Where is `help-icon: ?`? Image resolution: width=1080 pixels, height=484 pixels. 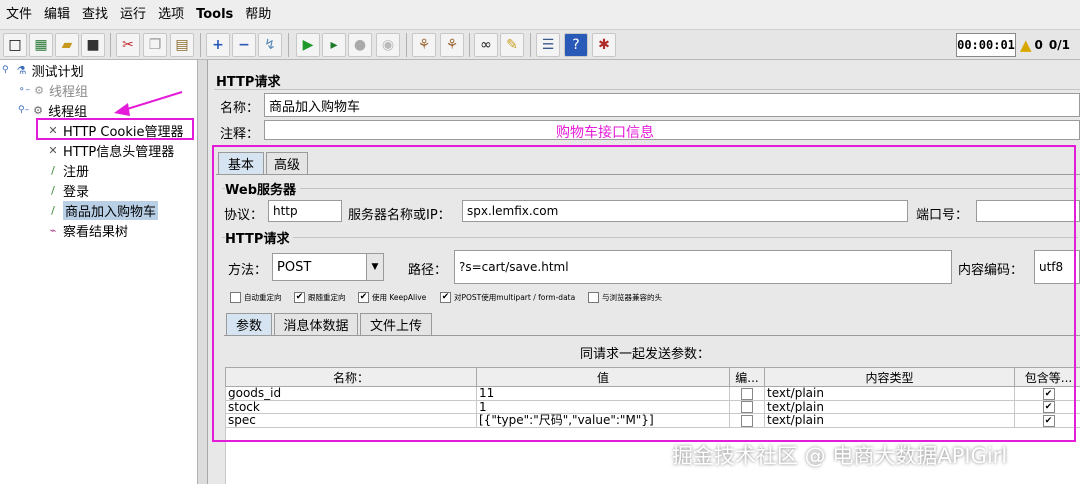
help-icon: ? is located at coordinates (576, 45).